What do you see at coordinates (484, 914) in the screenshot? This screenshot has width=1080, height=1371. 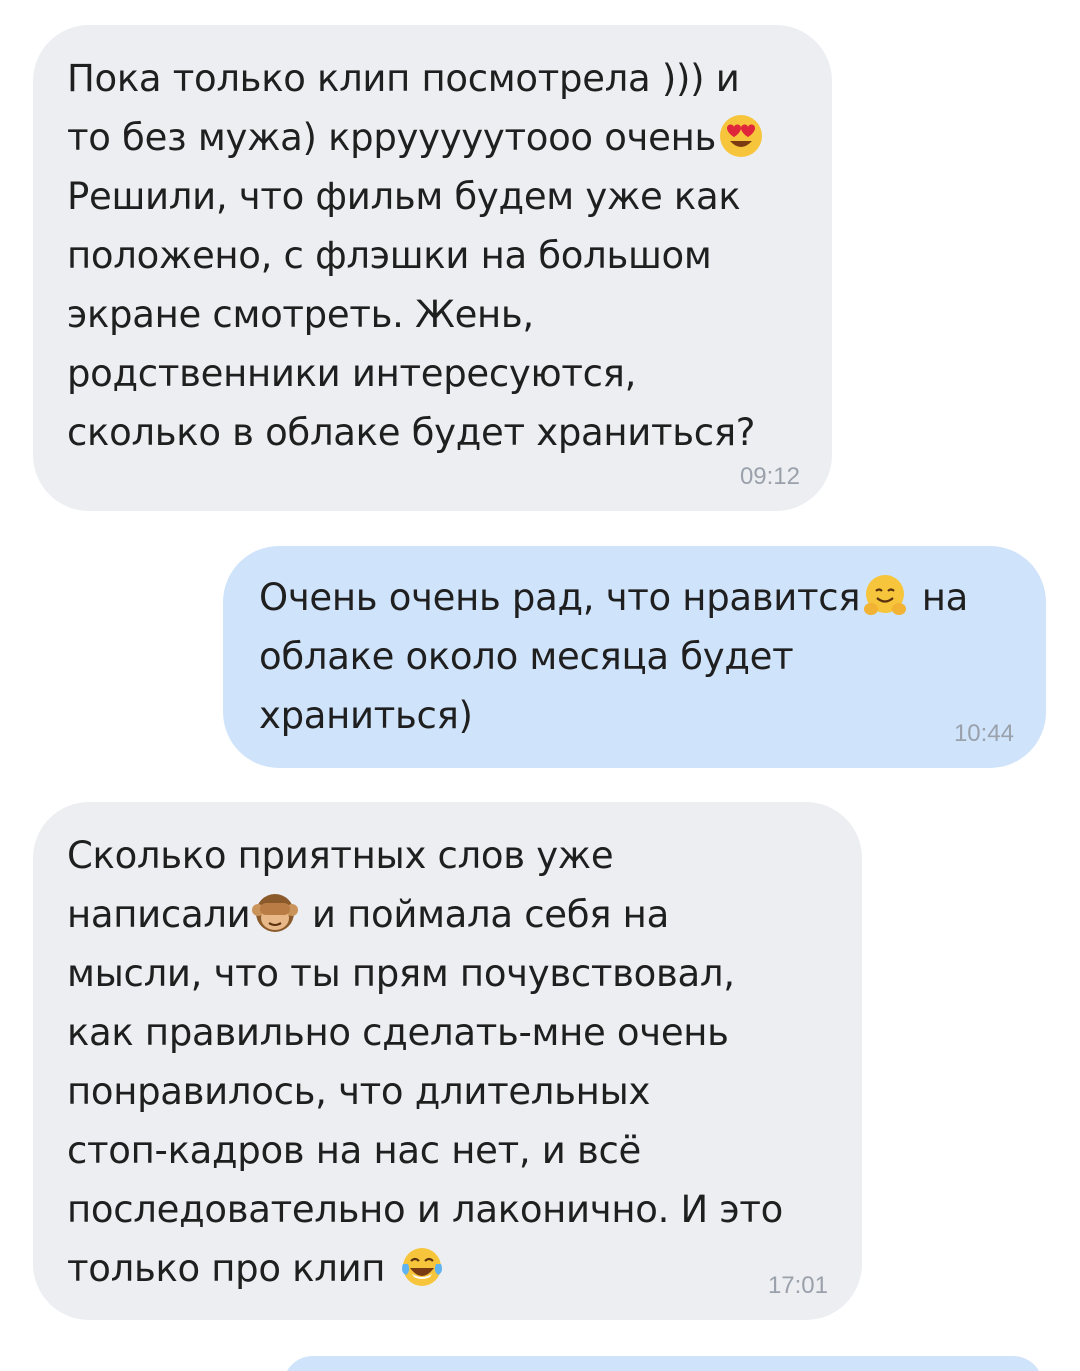 I see `message-line: и поймала себя на` at bounding box center [484, 914].